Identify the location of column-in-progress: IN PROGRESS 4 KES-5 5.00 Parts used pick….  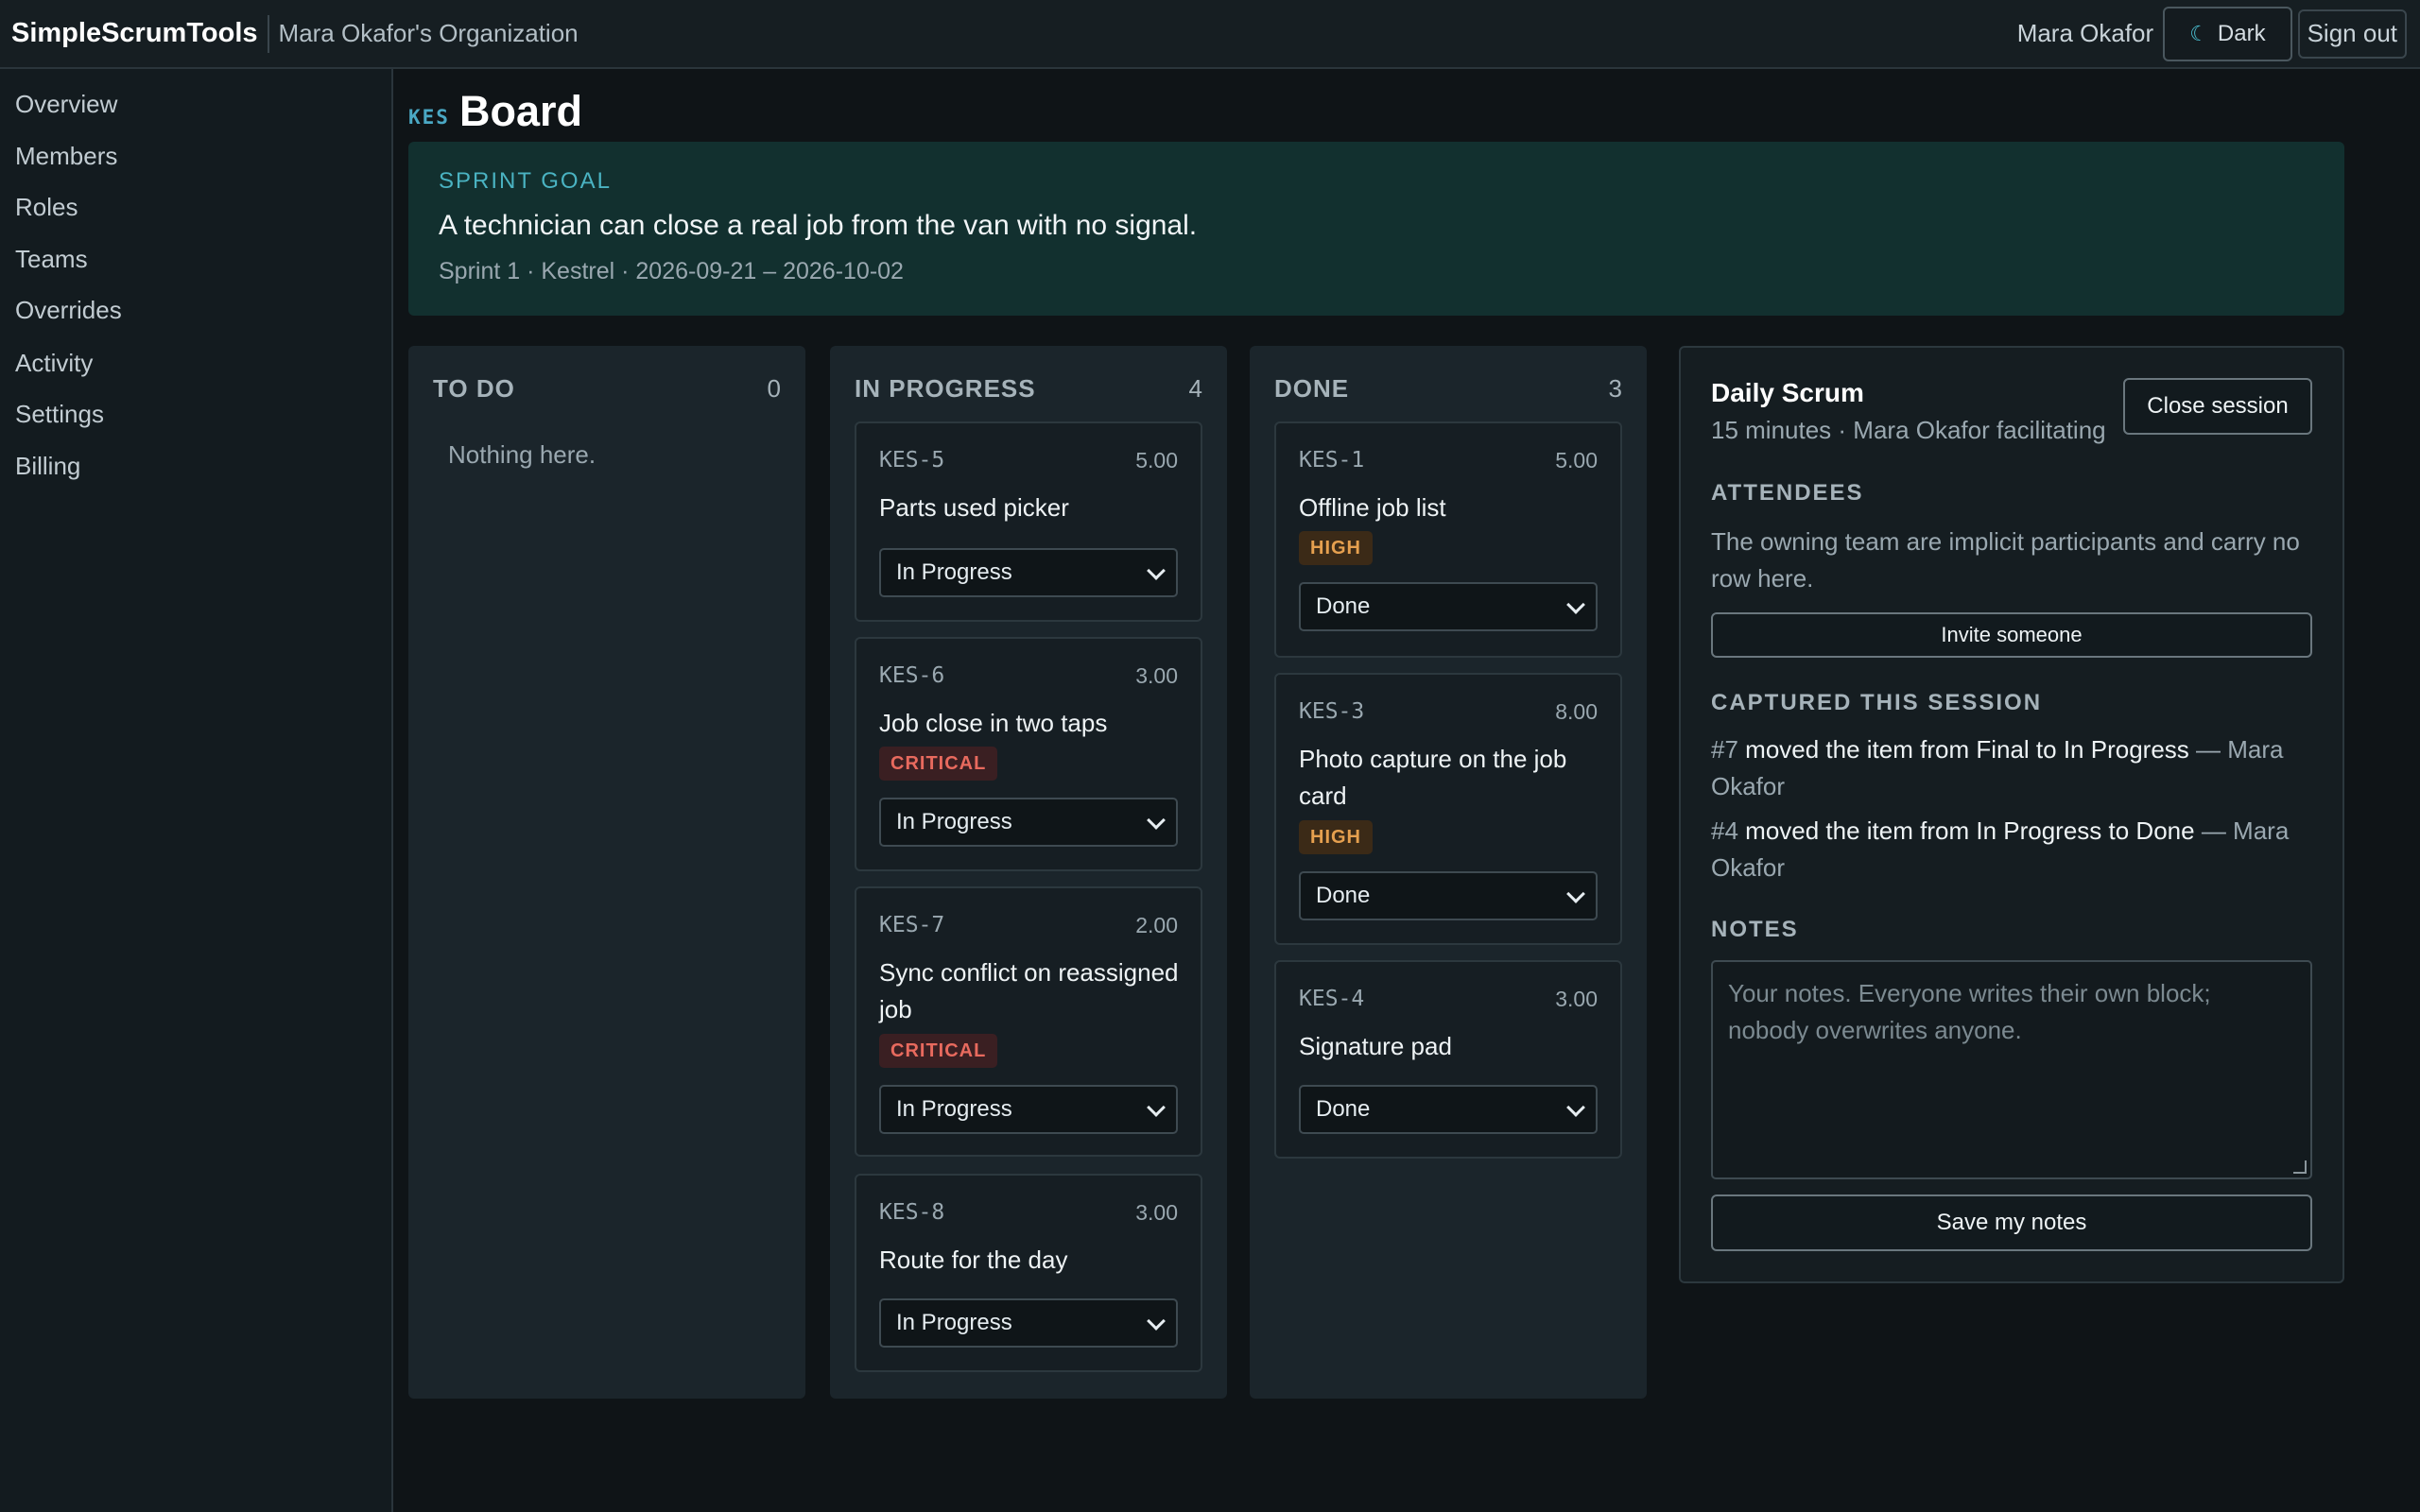
(1028, 872).